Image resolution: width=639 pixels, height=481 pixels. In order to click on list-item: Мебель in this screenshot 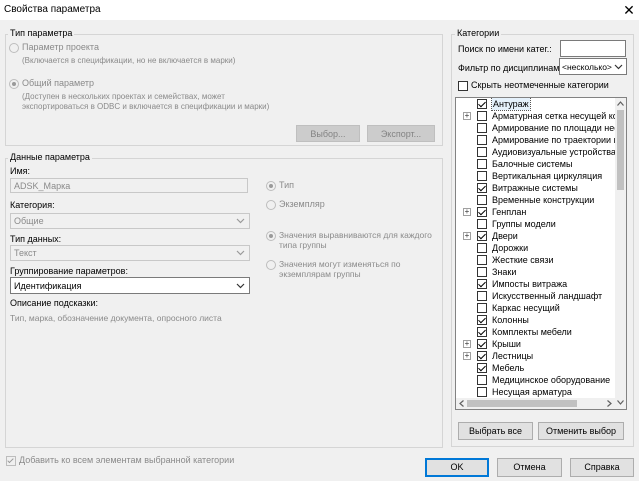, I will do `click(535, 368)`.